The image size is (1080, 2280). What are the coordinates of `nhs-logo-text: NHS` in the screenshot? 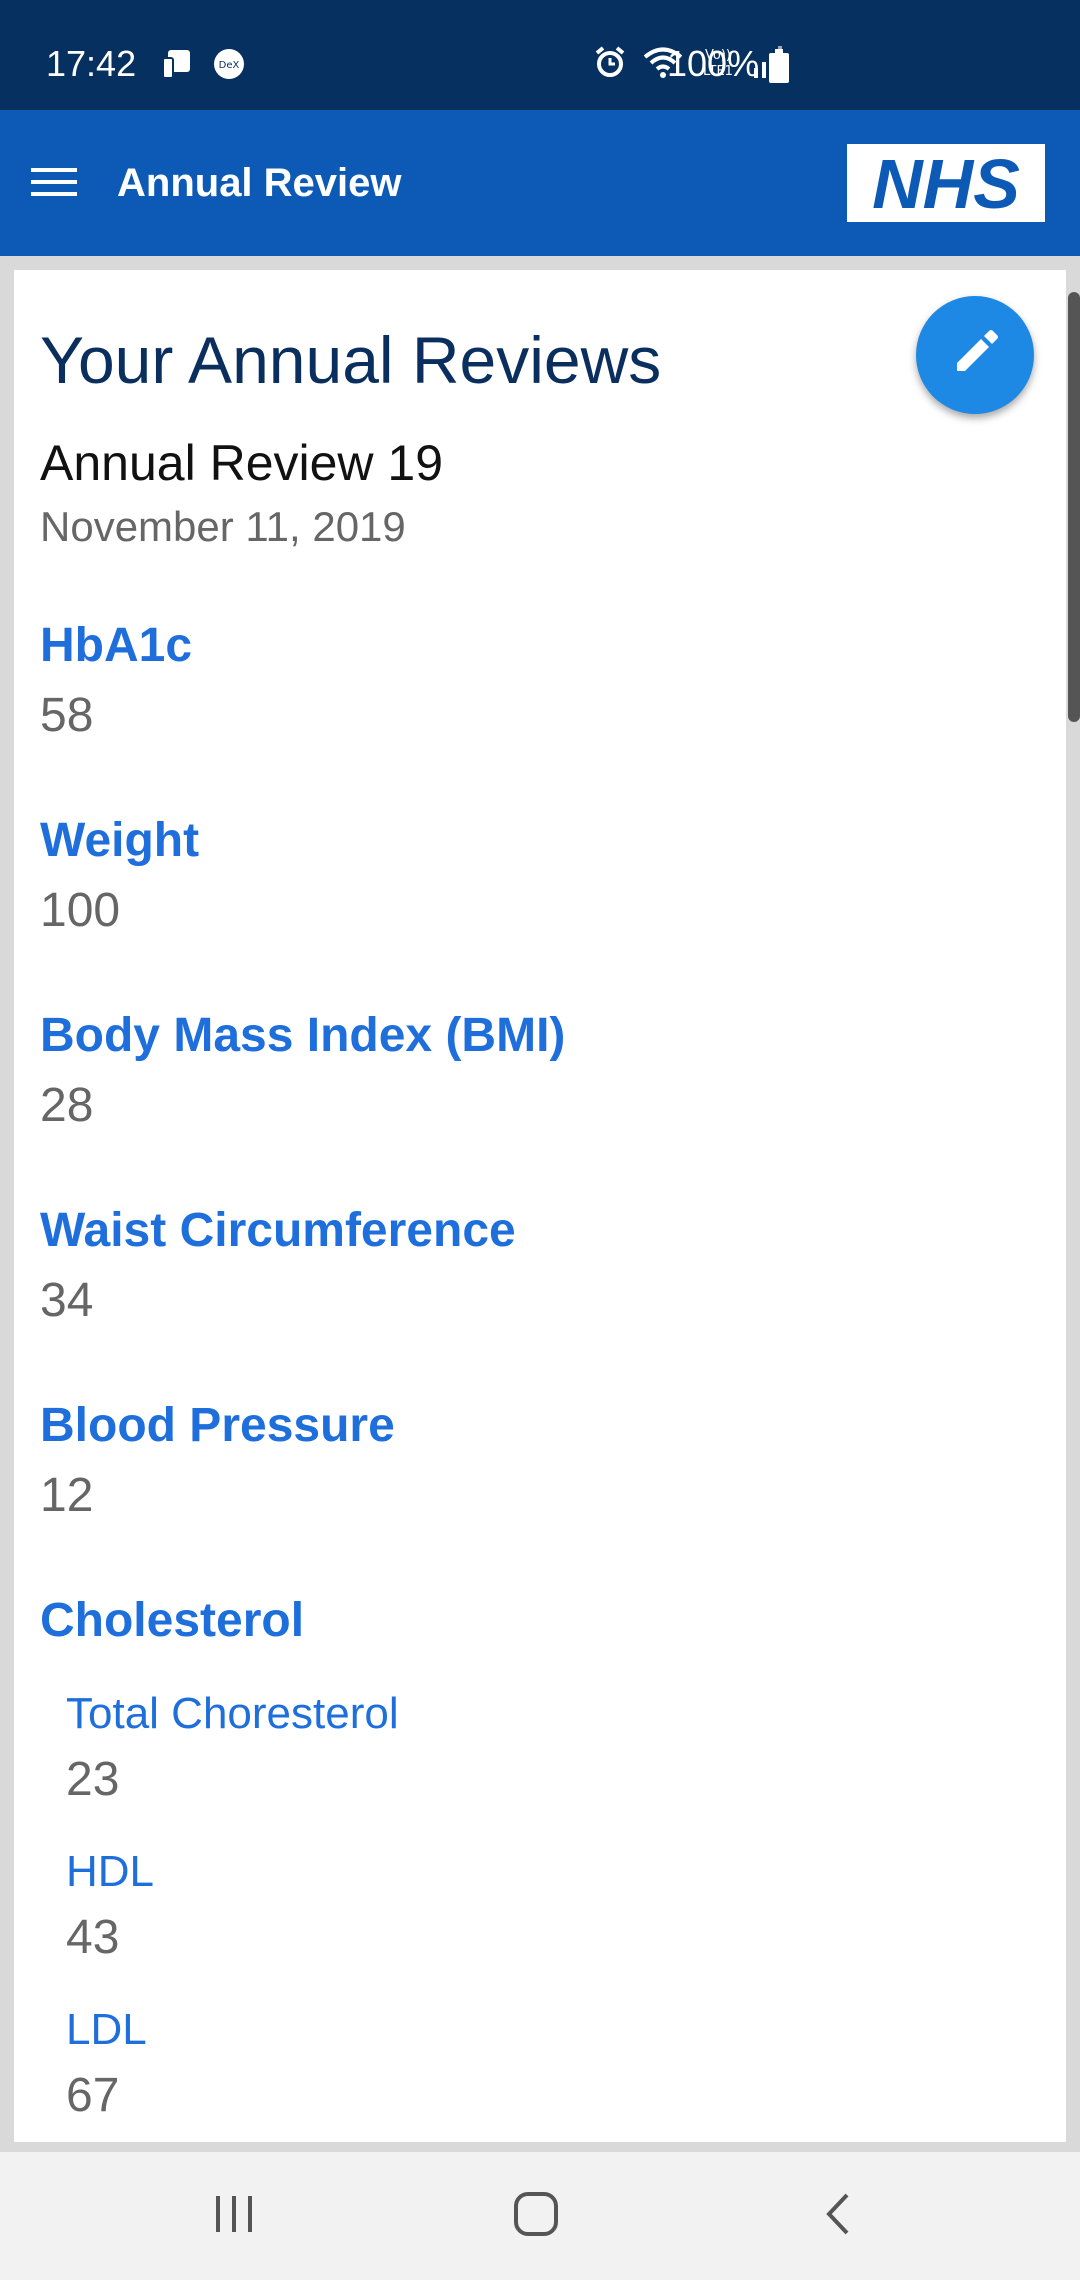 It's located at (946, 183).